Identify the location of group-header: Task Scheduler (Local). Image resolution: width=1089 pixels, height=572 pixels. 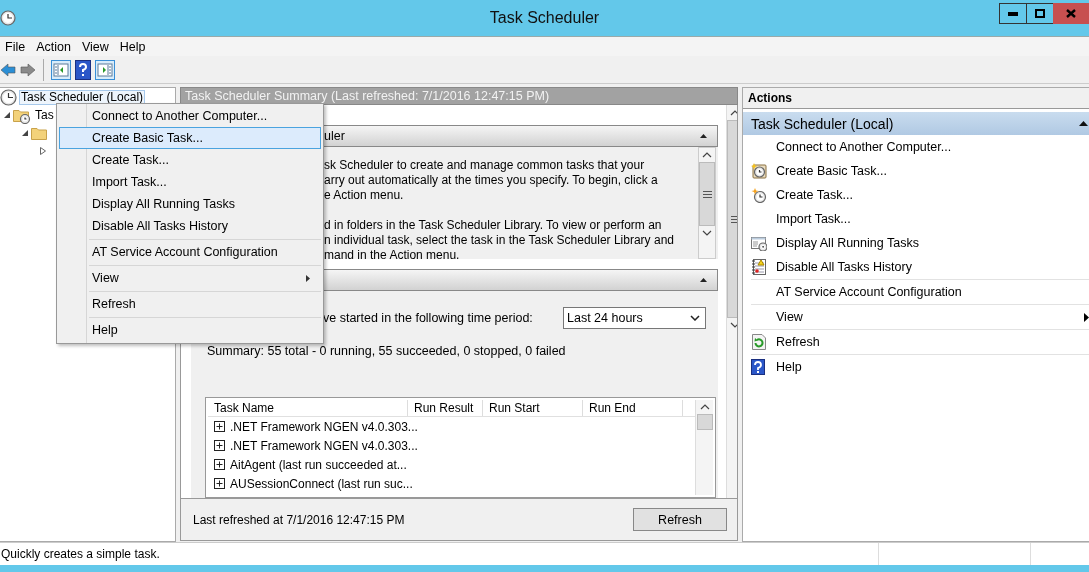
(916, 123).